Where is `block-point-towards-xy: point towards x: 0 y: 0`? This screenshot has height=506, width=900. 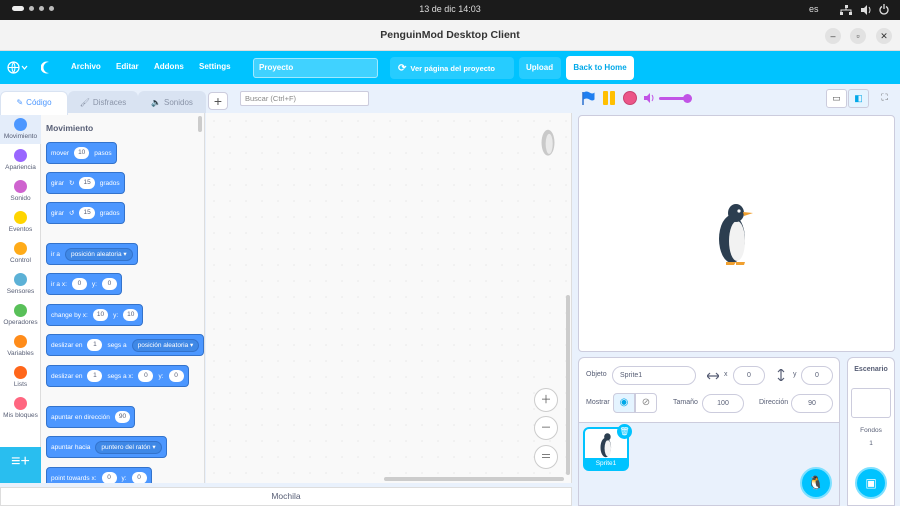 block-point-towards-xy: point towards x: 0 y: 0 is located at coordinates (99, 475).